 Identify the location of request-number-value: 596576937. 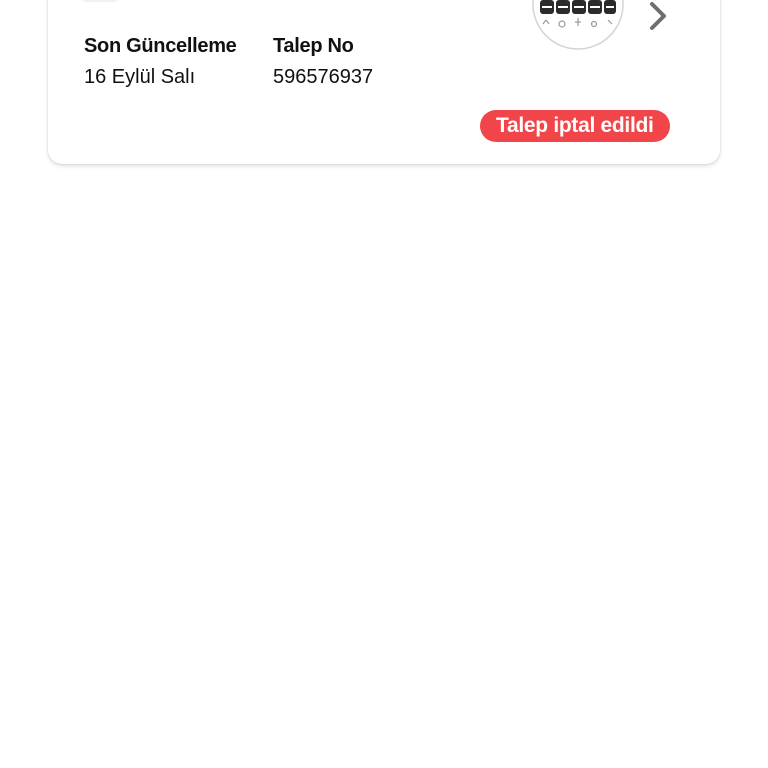
(323, 77).